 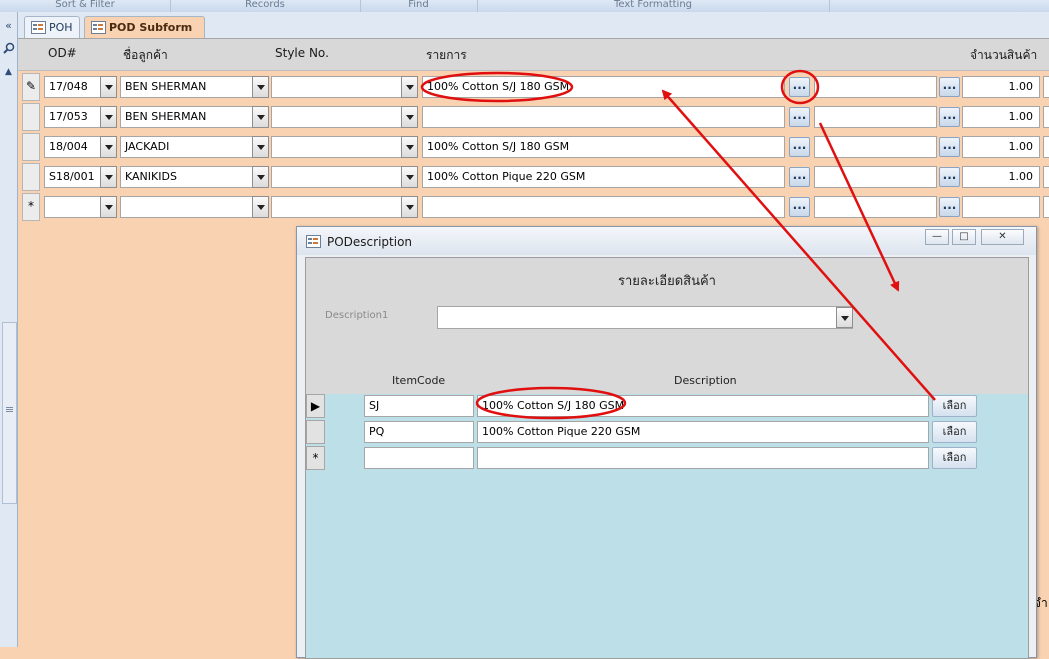 I want to click on item-field: 100% Cotton Pique 220 GSM, so click(x=603, y=177).